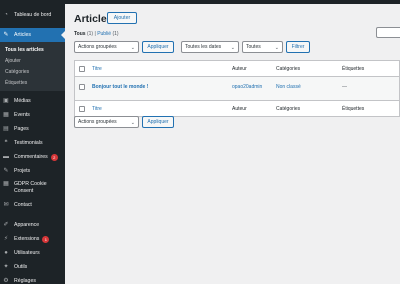  Describe the element at coordinates (23, 35) in the screenshot. I see `sidebar-item-label: Articles` at that location.